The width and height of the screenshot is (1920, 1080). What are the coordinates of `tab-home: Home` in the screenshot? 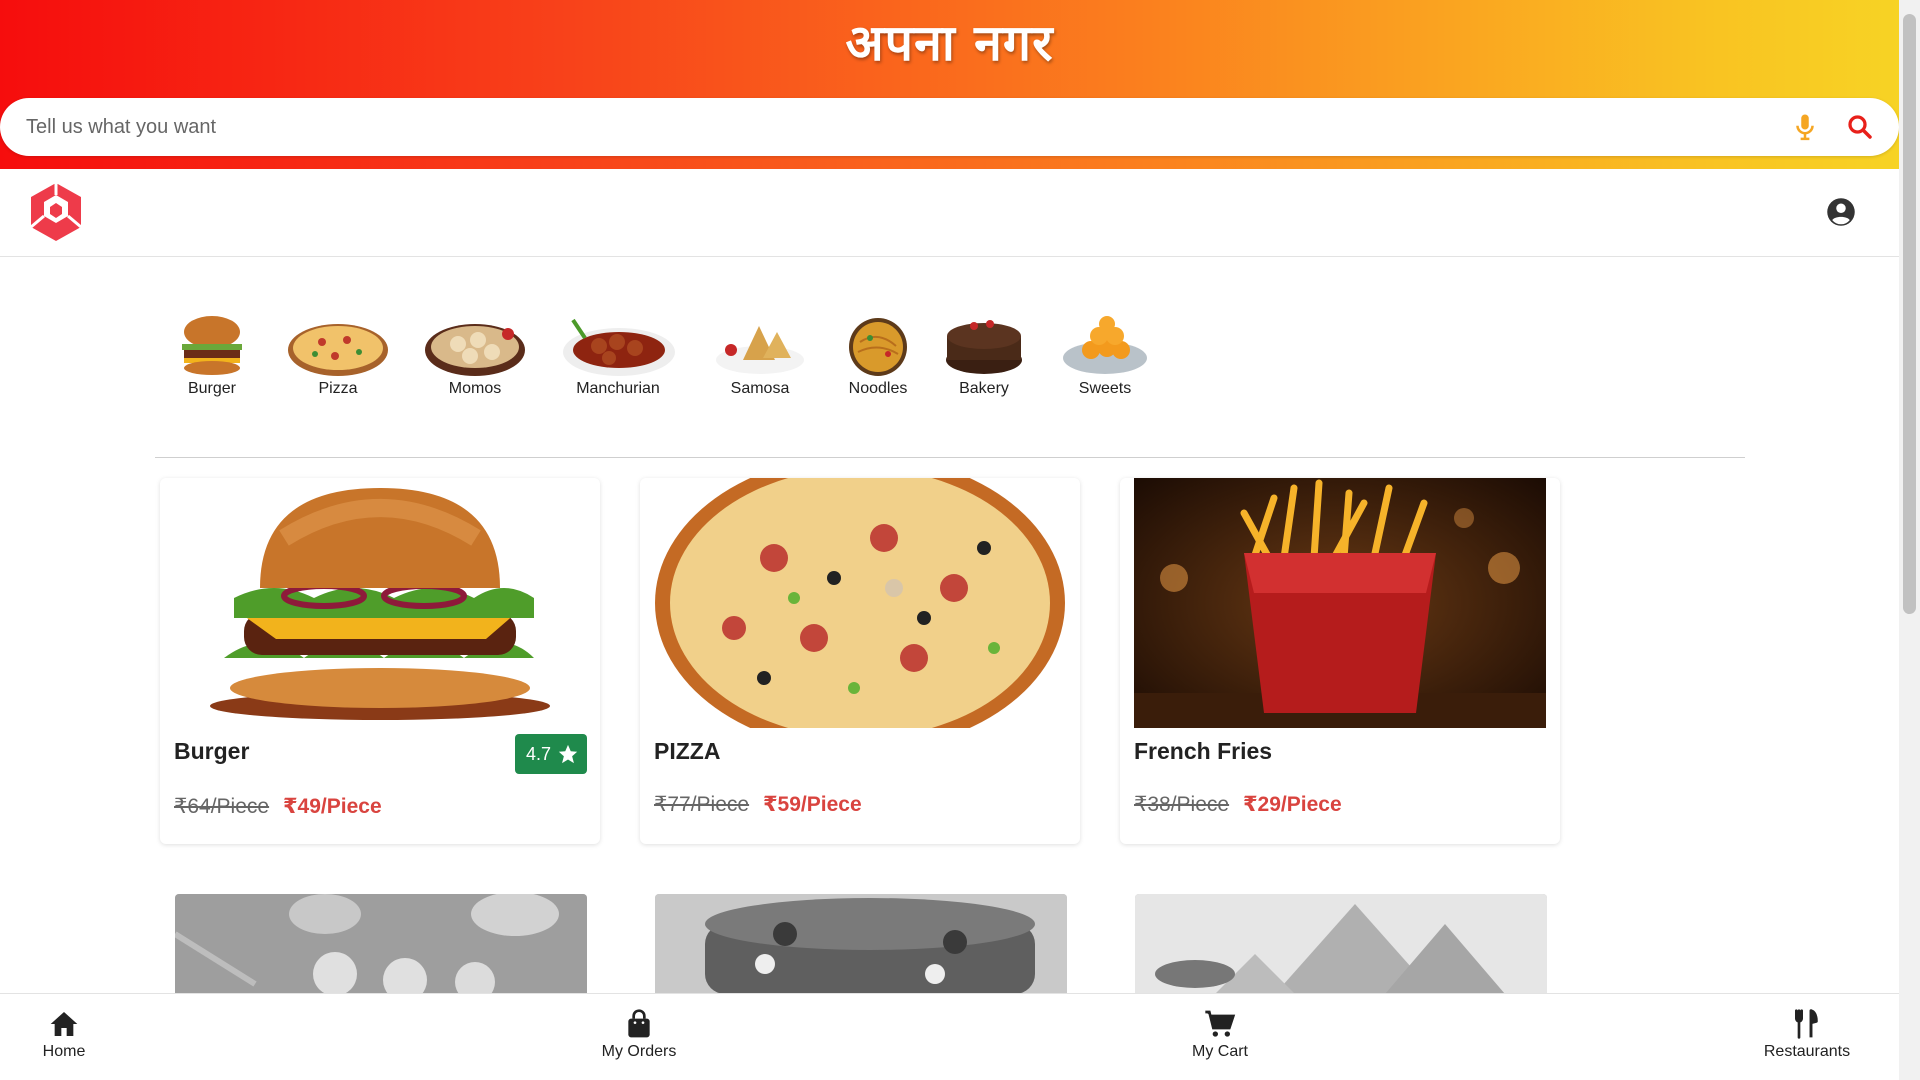 It's located at (64, 1034).